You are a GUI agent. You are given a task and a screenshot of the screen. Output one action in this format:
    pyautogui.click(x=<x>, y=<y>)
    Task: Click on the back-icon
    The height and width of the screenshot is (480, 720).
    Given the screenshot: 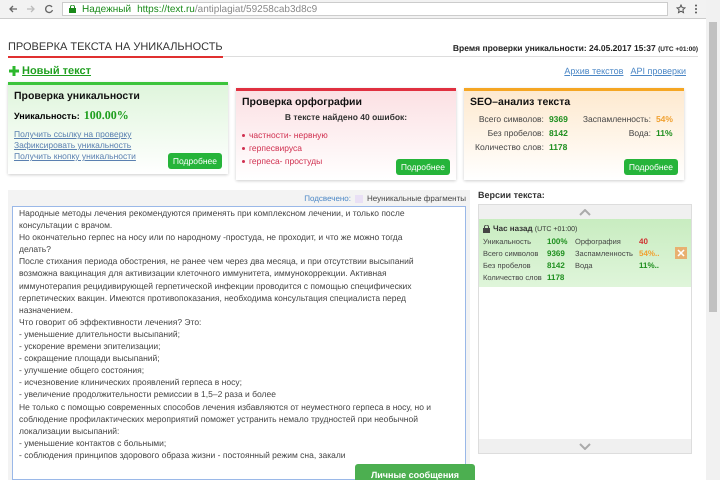 What is the action you would take?
    pyautogui.click(x=13, y=9)
    